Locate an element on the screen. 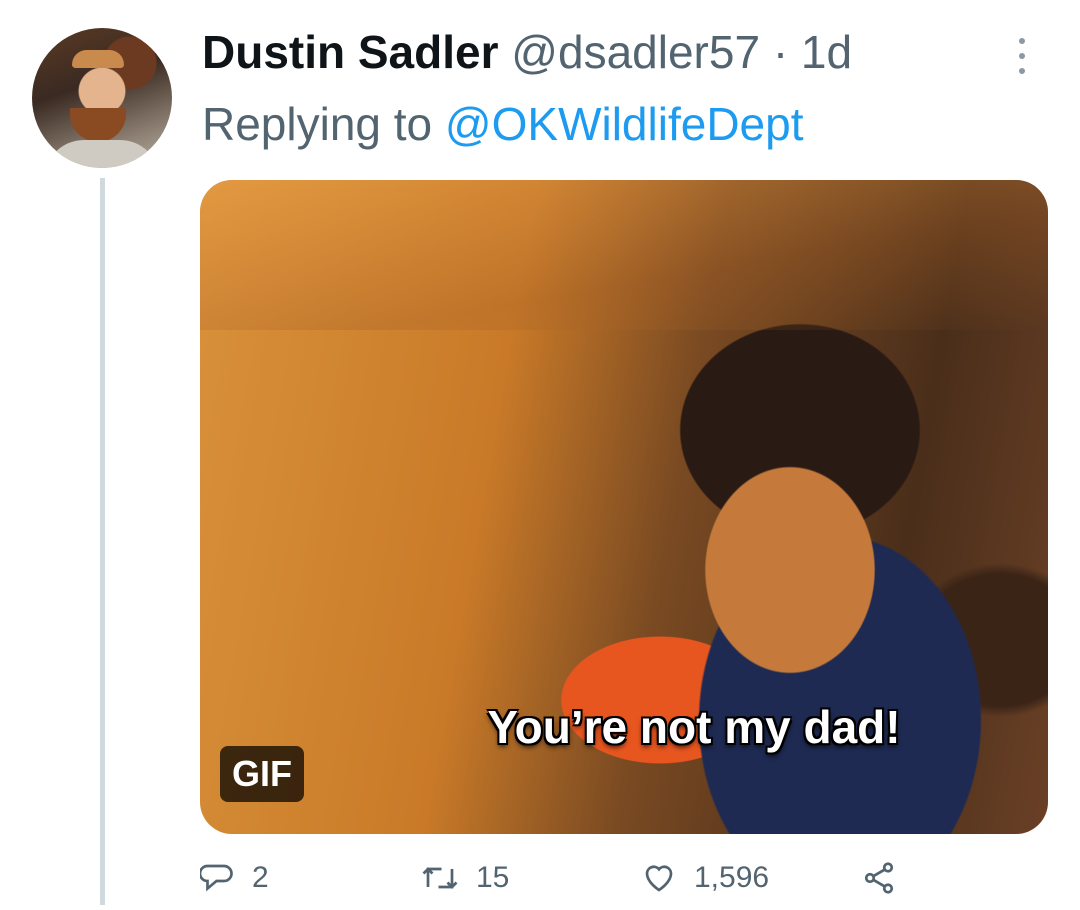 This screenshot has height=910, width=1080. replying-to-line: Replying to @OKWildlifeDept is located at coordinates (503, 124).